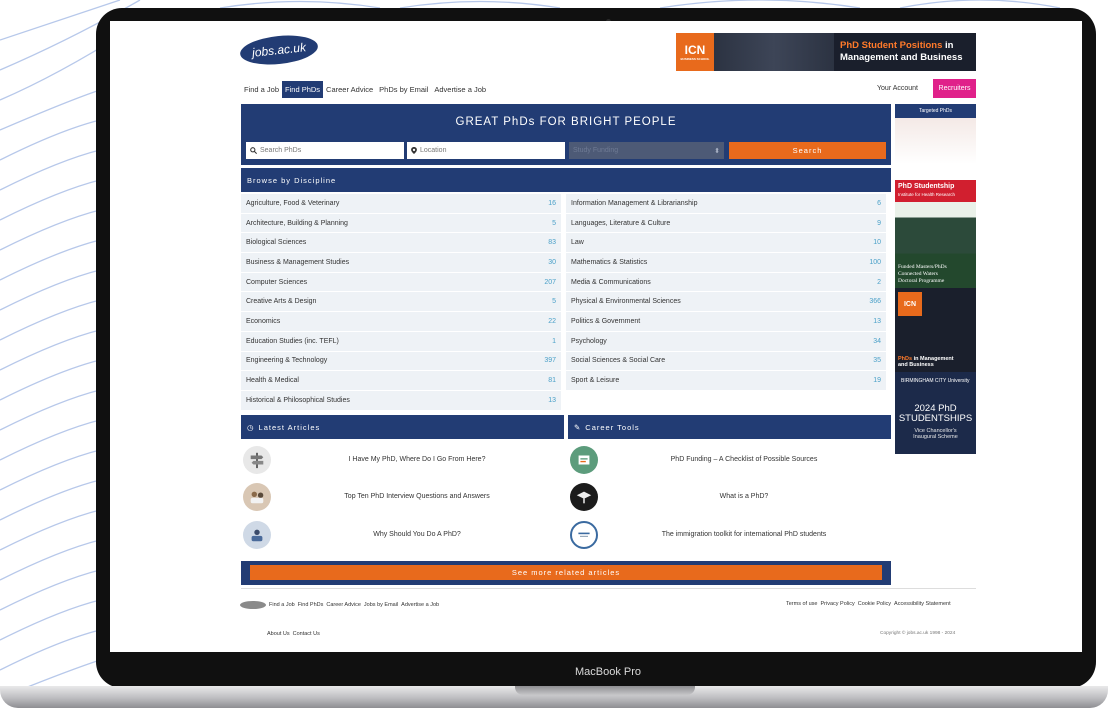 This screenshot has height=715, width=1108. I want to click on sidebar-ad-icn: ICN PhDs in Management and Business, so click(935, 330).